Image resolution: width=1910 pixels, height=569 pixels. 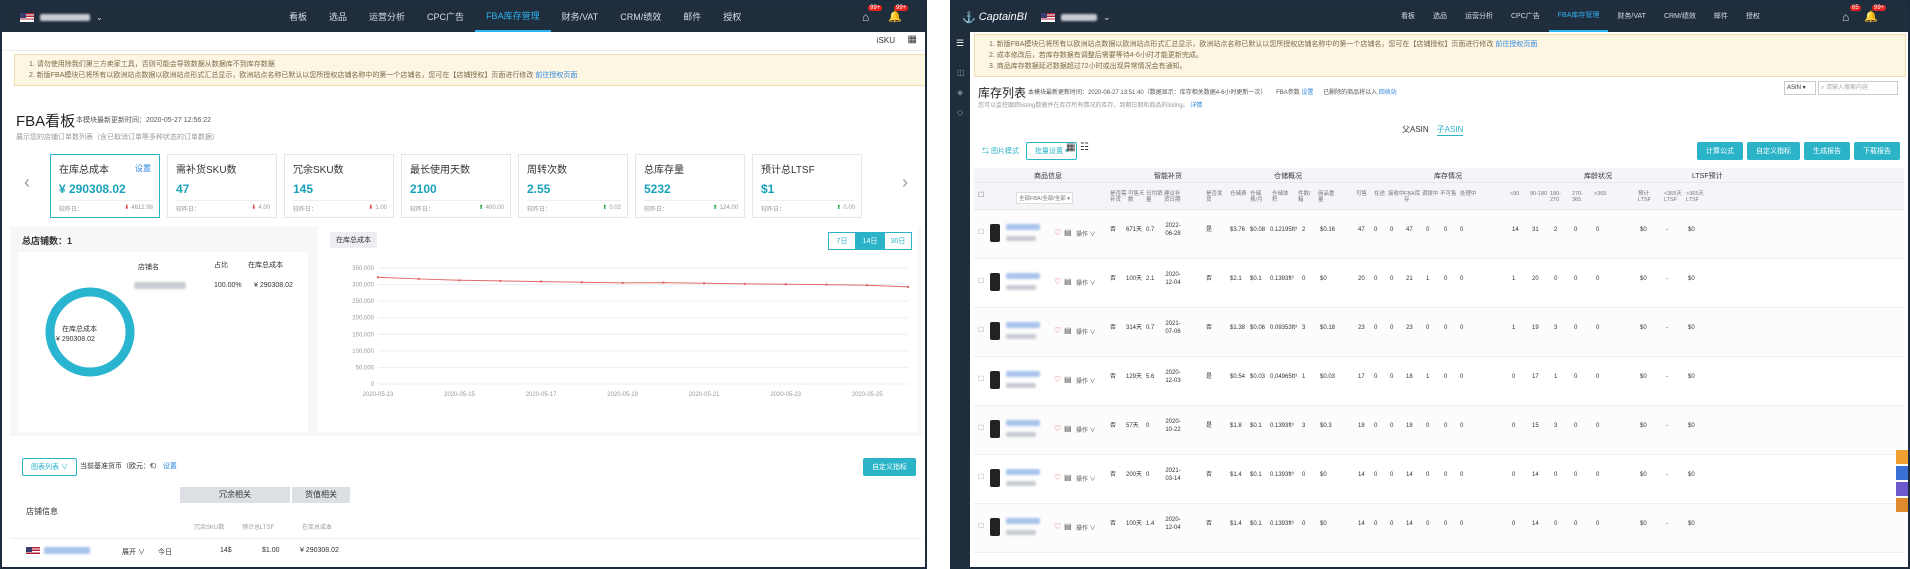 What do you see at coordinates (889, 467) in the screenshot?
I see `custom-metric-button: 自定义指标` at bounding box center [889, 467].